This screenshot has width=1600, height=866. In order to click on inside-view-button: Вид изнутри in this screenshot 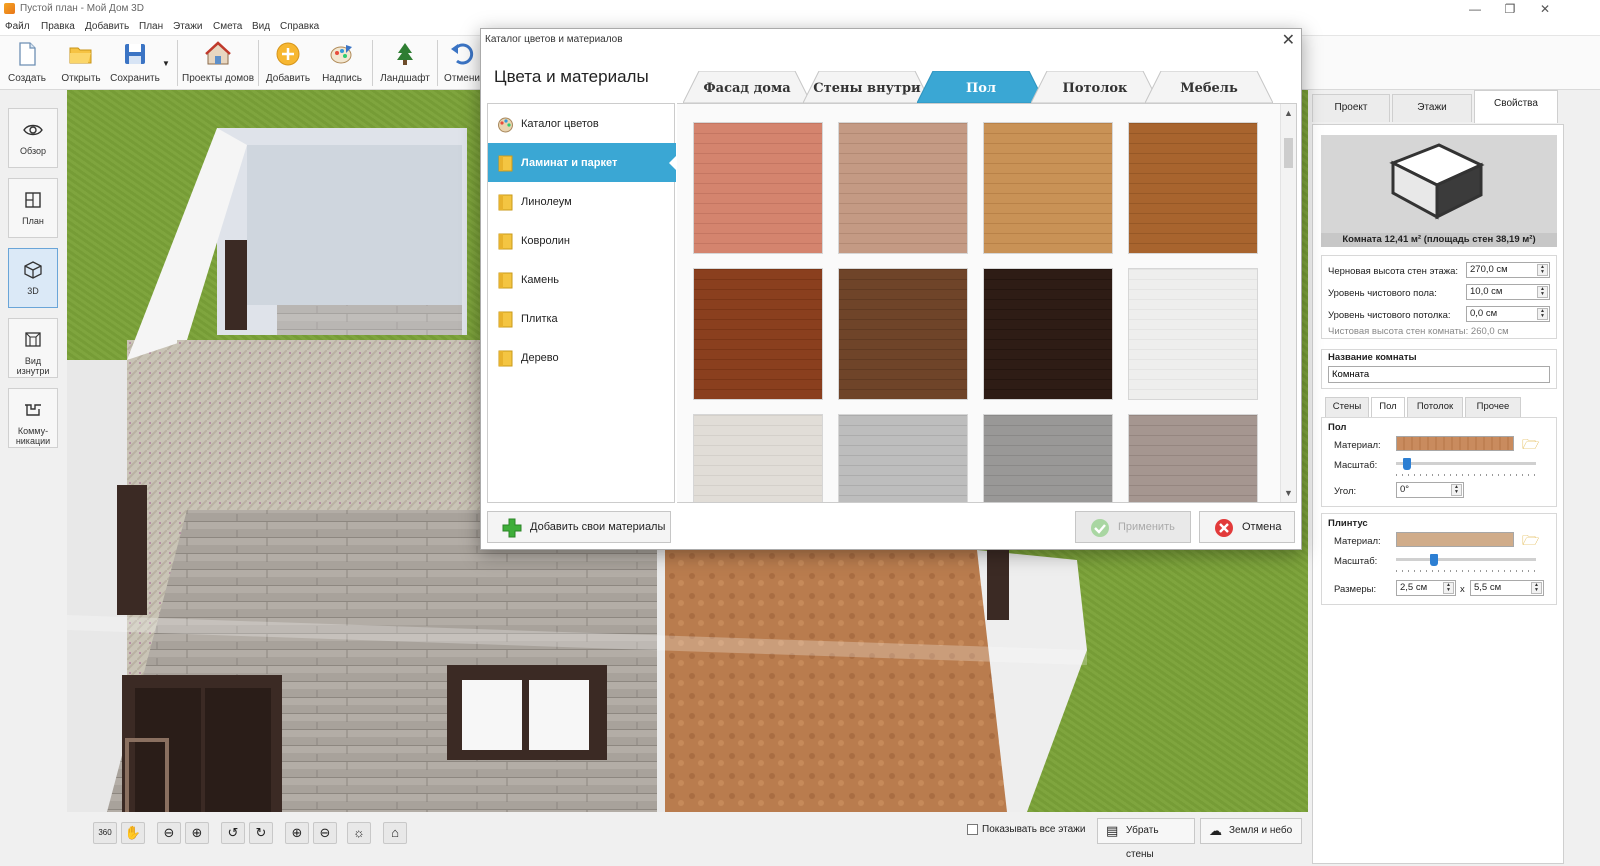, I will do `click(33, 348)`.